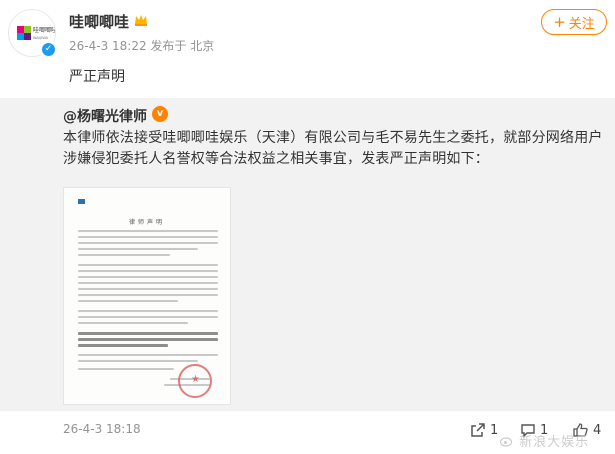 The image size is (615, 454). I want to click on post-meta: 26-4-3 18:22 发布于 北京, so click(142, 46).